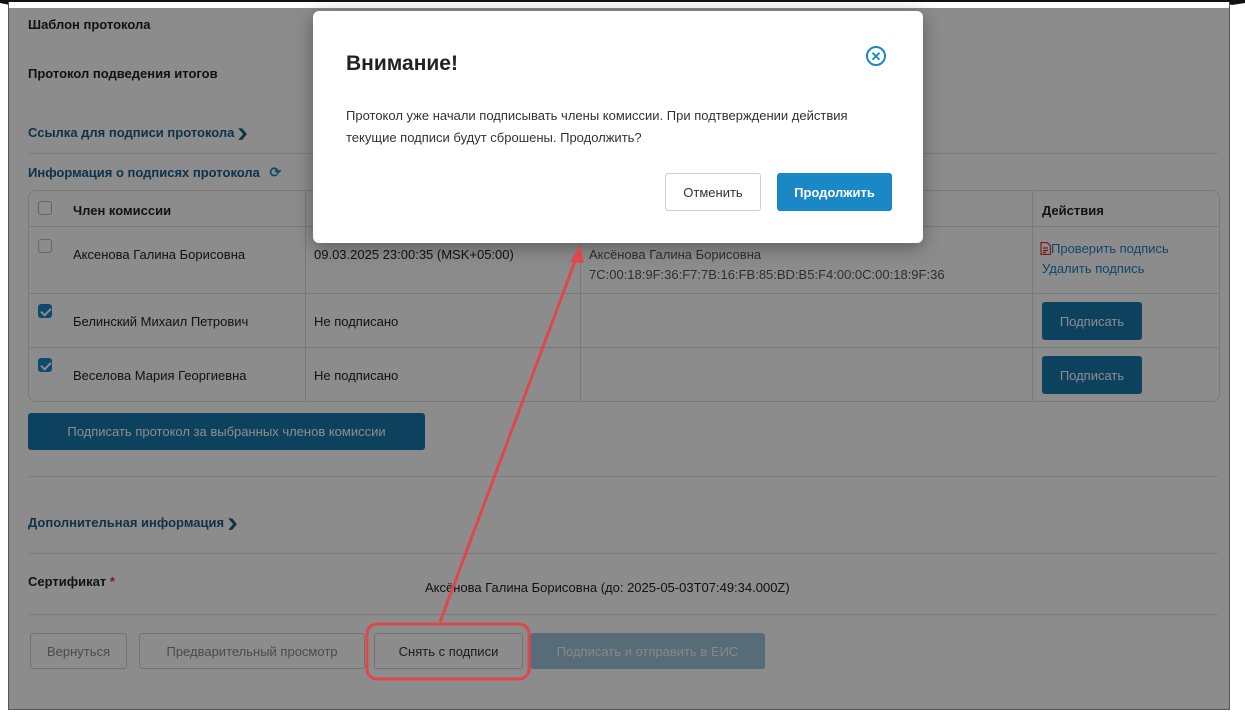  I want to click on annotation-arrow, so click(508, 439).